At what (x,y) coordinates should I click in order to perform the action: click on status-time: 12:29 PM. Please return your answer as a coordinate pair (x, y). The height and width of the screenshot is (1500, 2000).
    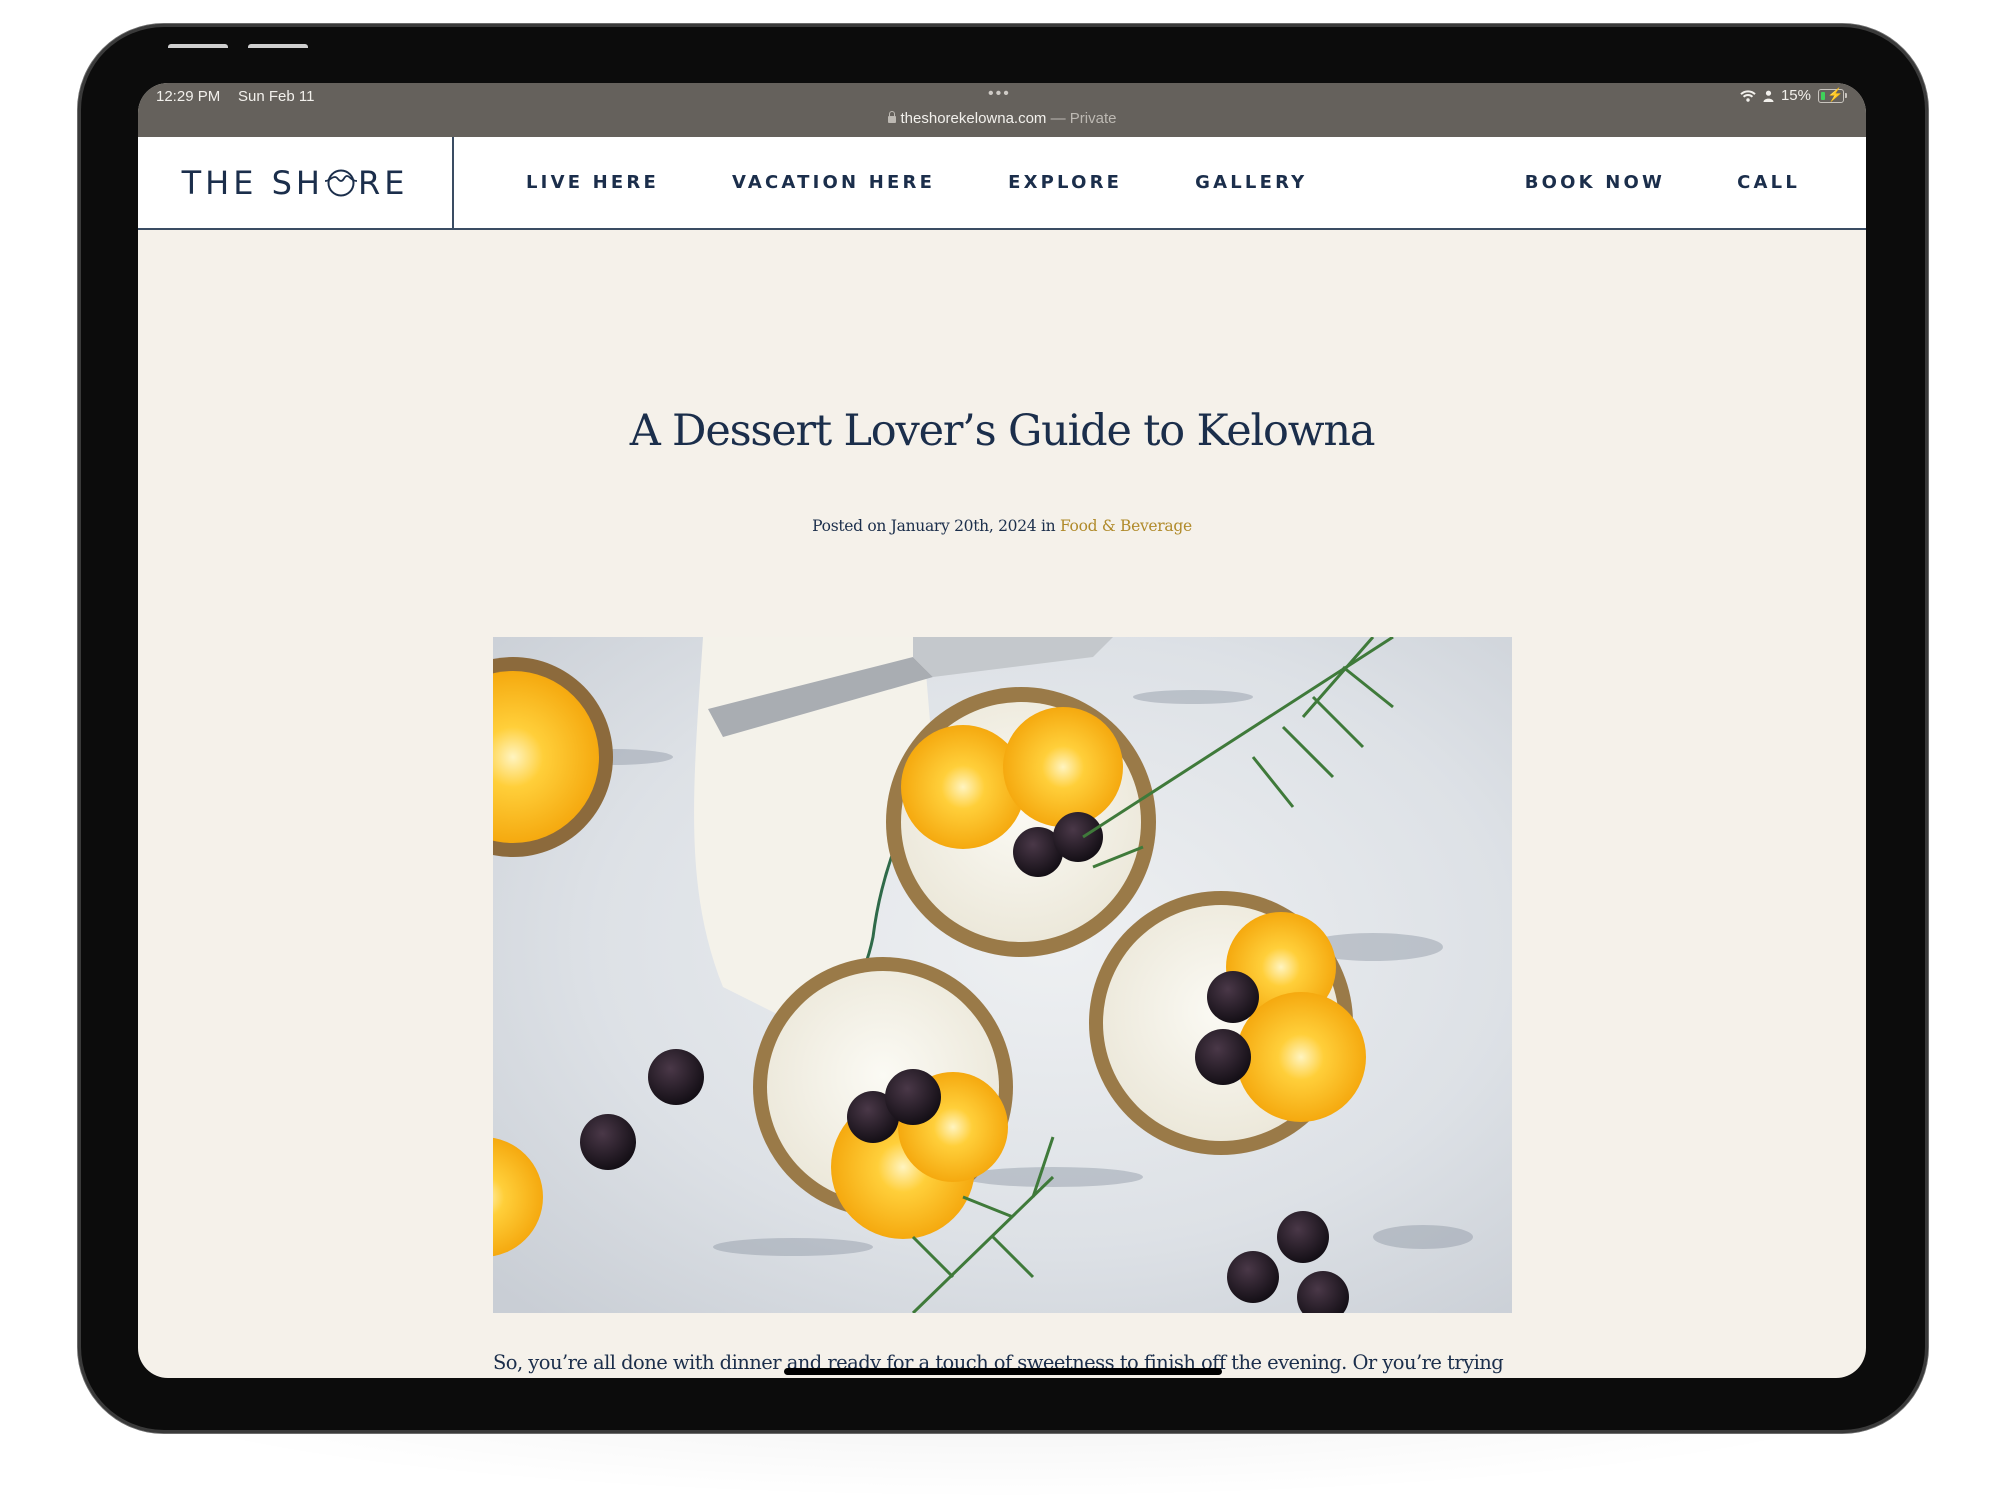
    Looking at the image, I should click on (188, 96).